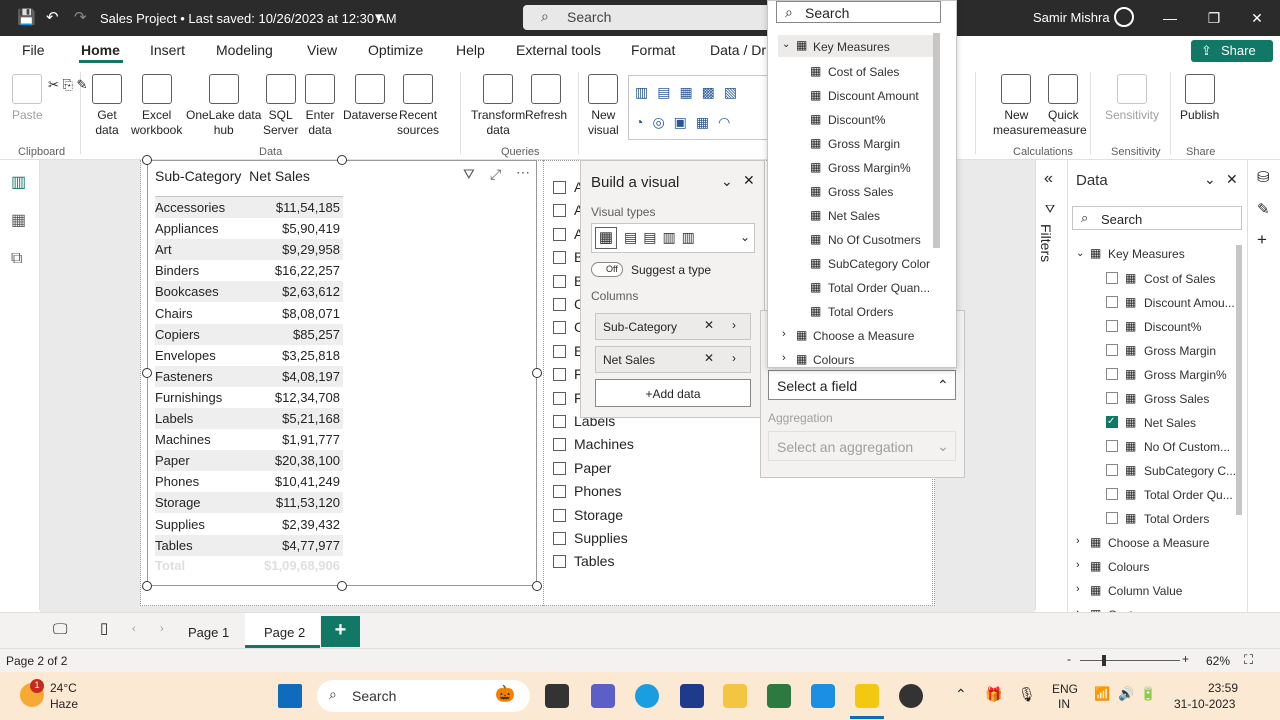 The image size is (1280, 720). Describe the element at coordinates (557, 696) in the screenshot. I see `task-view-icon` at that location.